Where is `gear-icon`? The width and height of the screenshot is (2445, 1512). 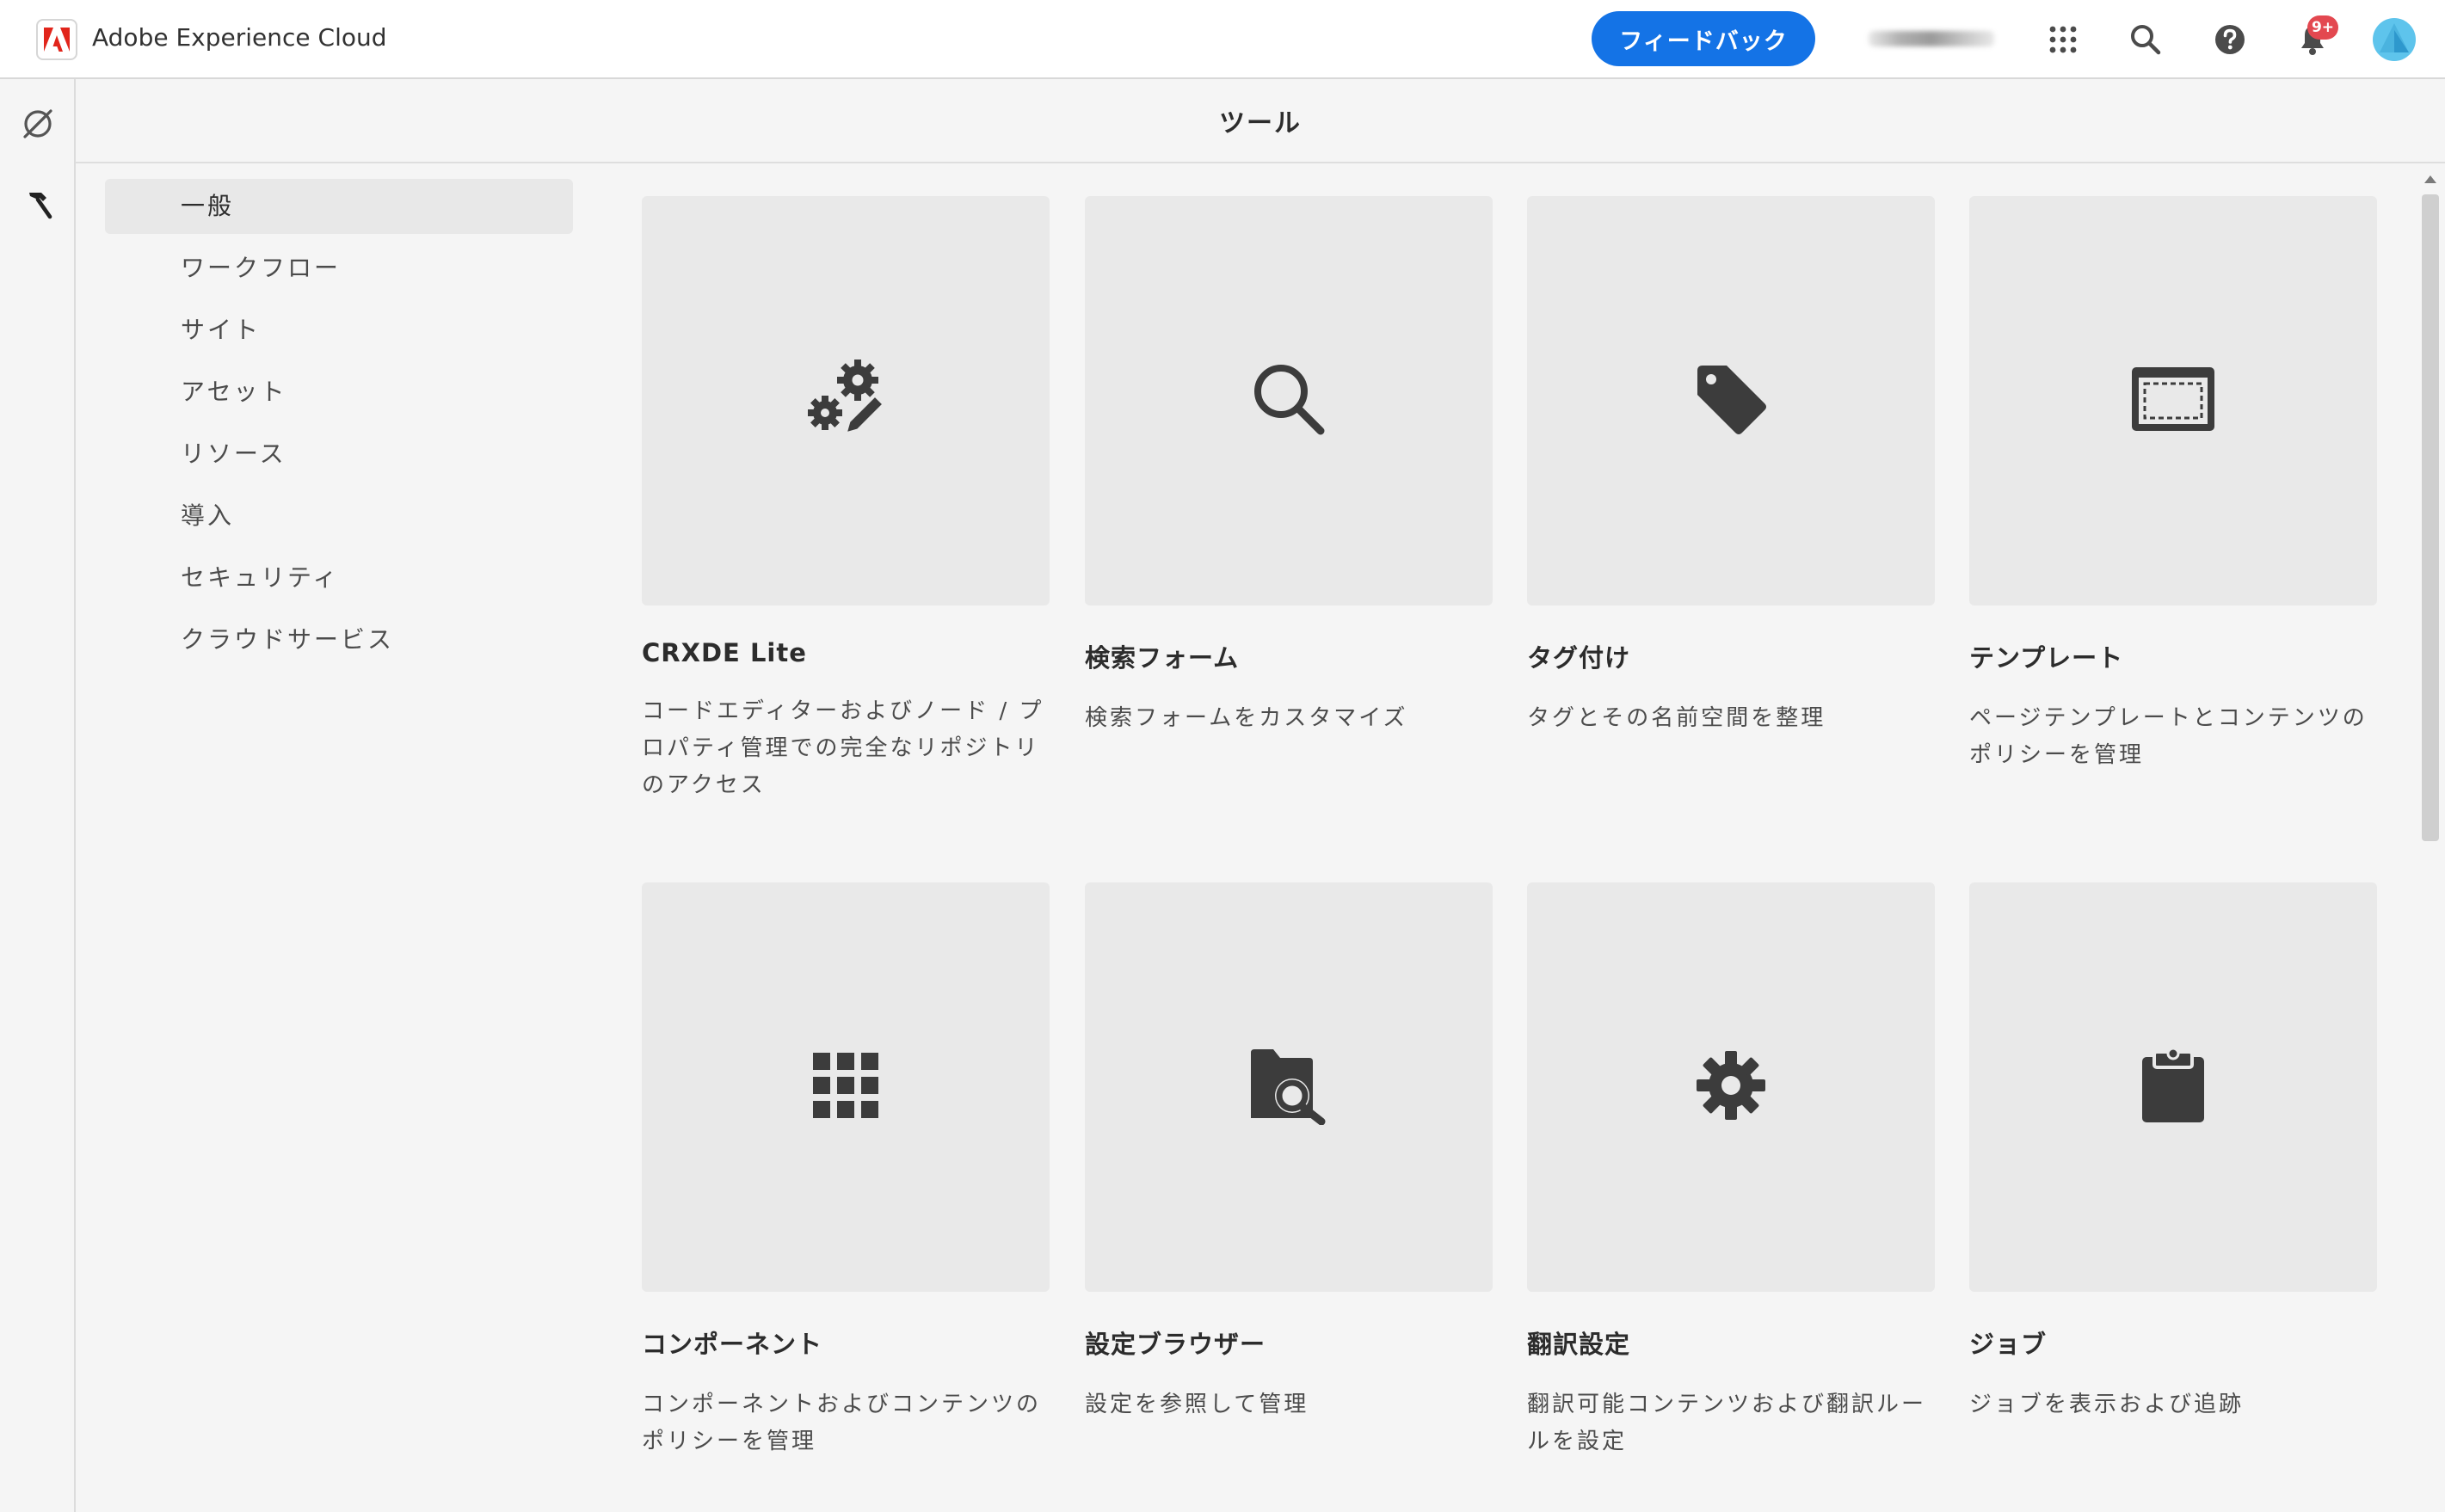
gear-icon is located at coordinates (1731, 1087).